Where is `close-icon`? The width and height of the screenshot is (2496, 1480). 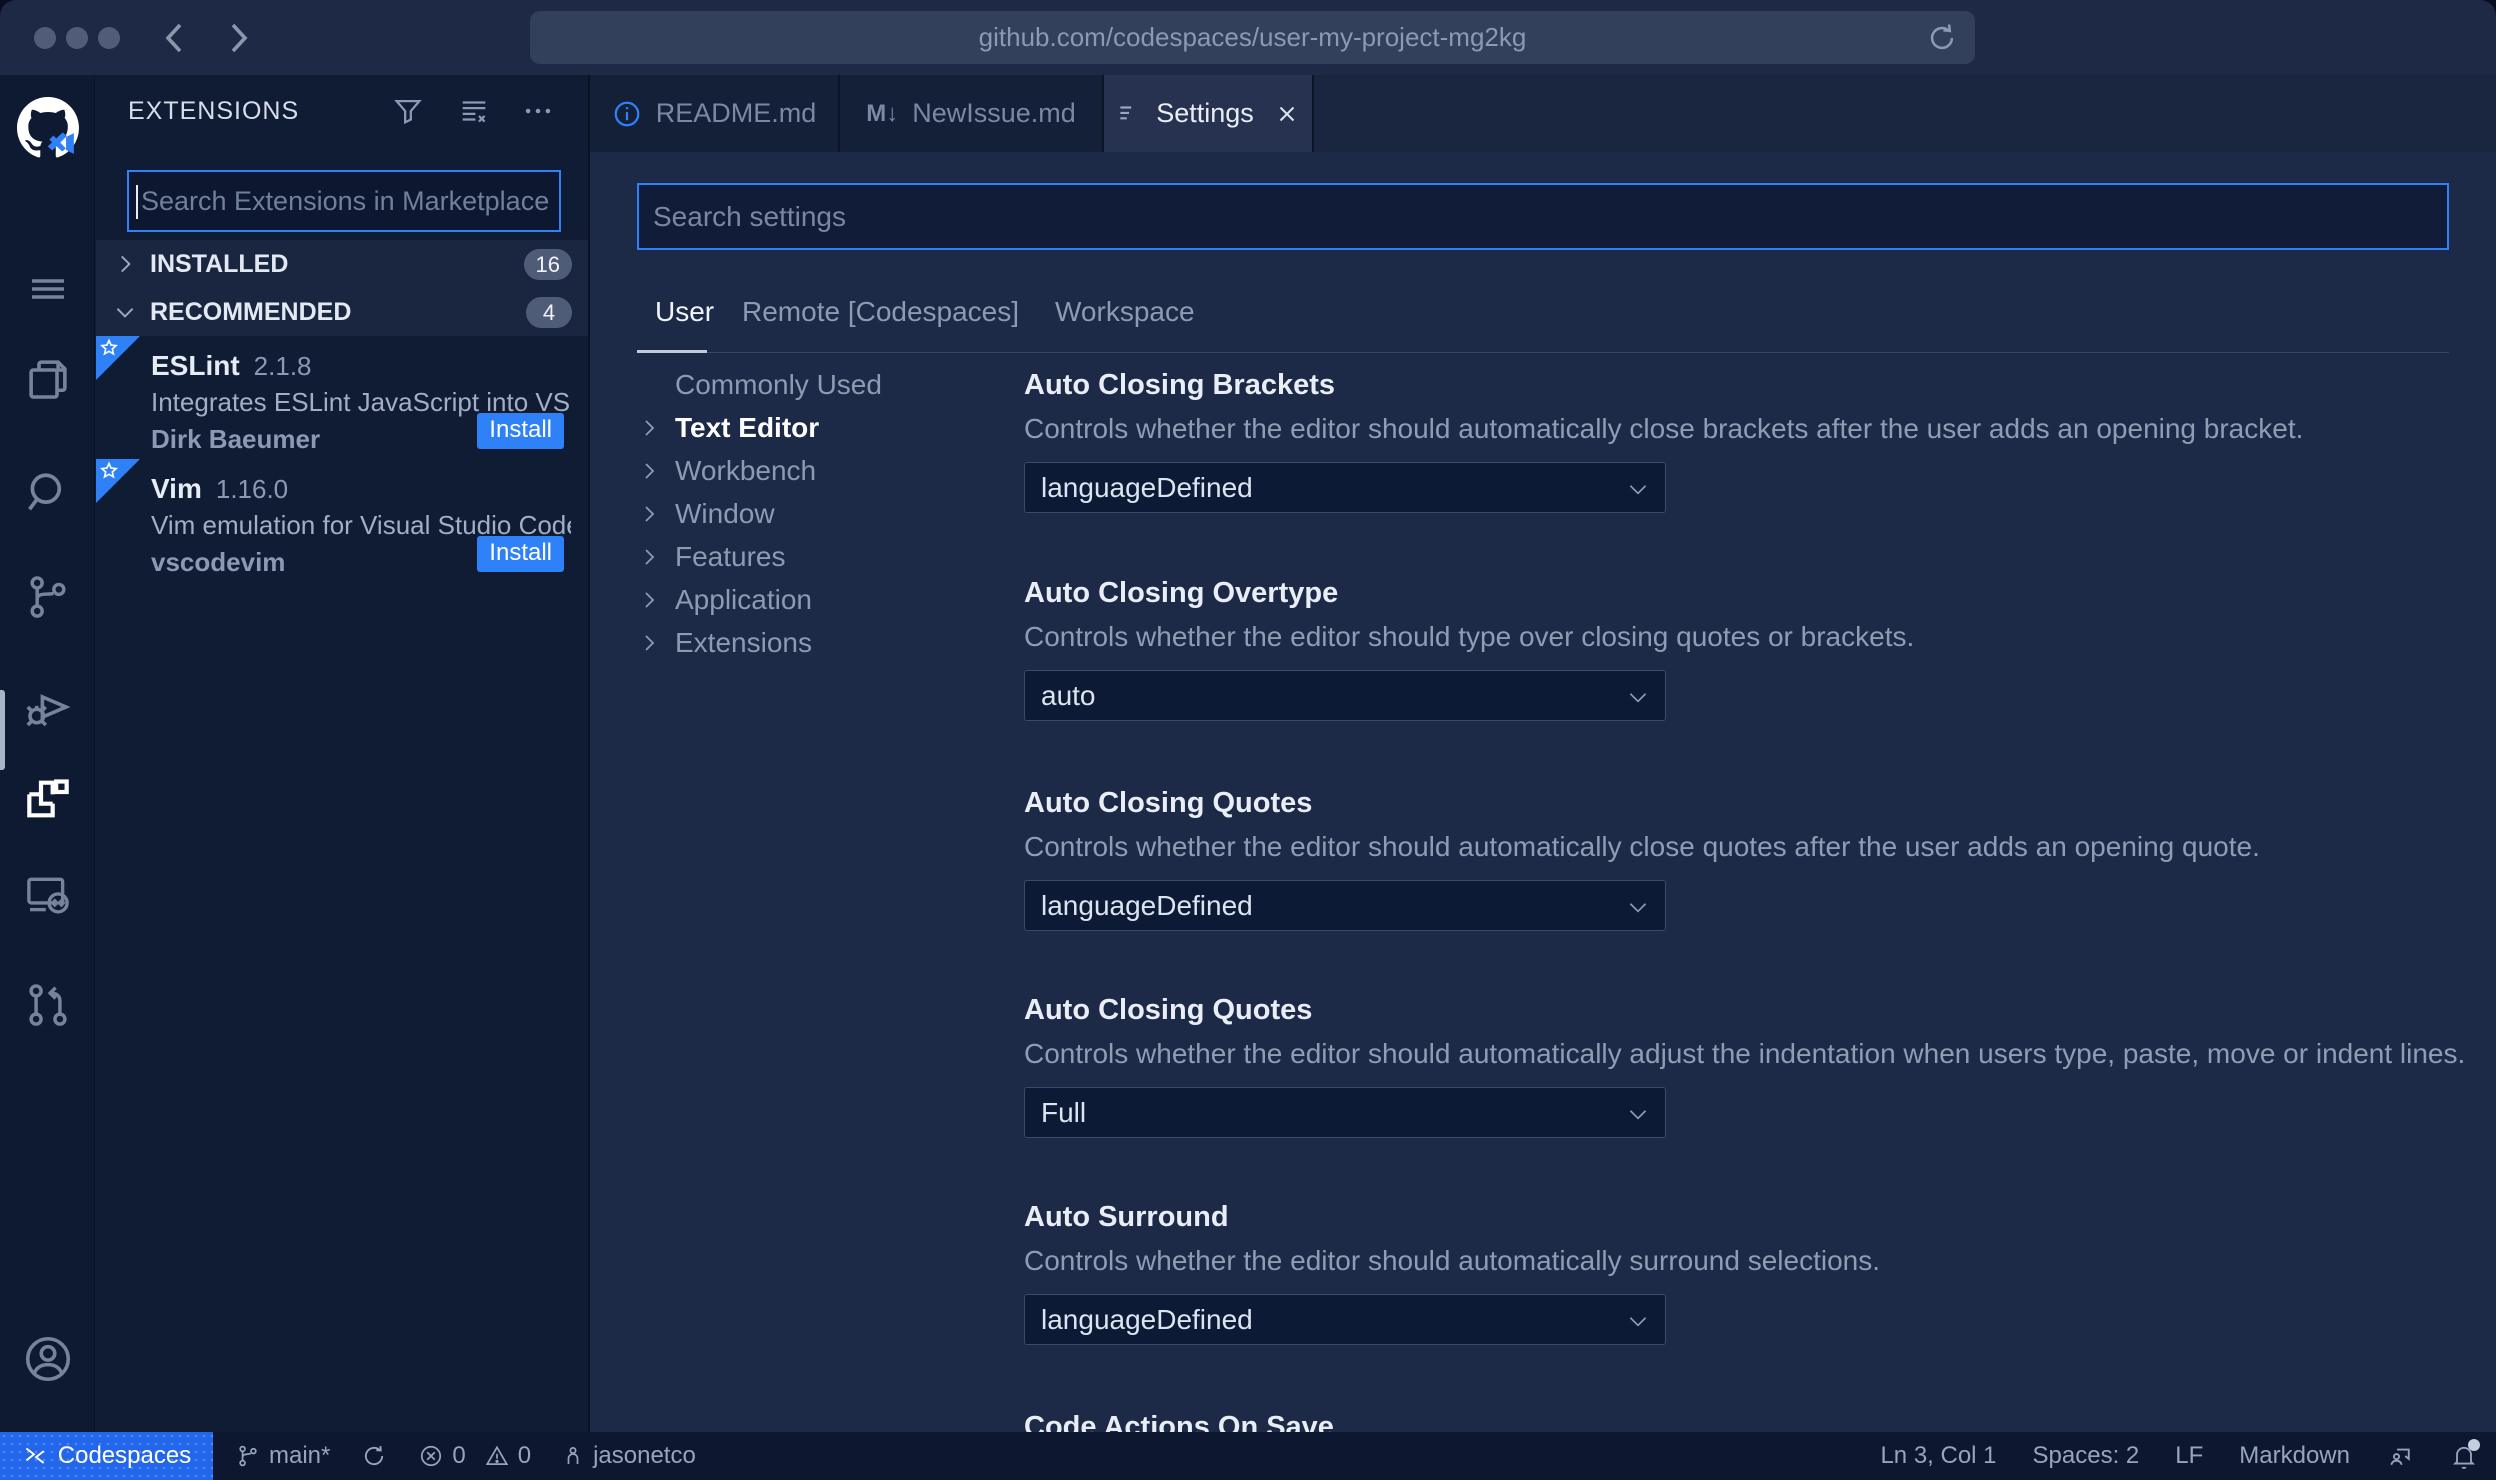 close-icon is located at coordinates (1287, 114).